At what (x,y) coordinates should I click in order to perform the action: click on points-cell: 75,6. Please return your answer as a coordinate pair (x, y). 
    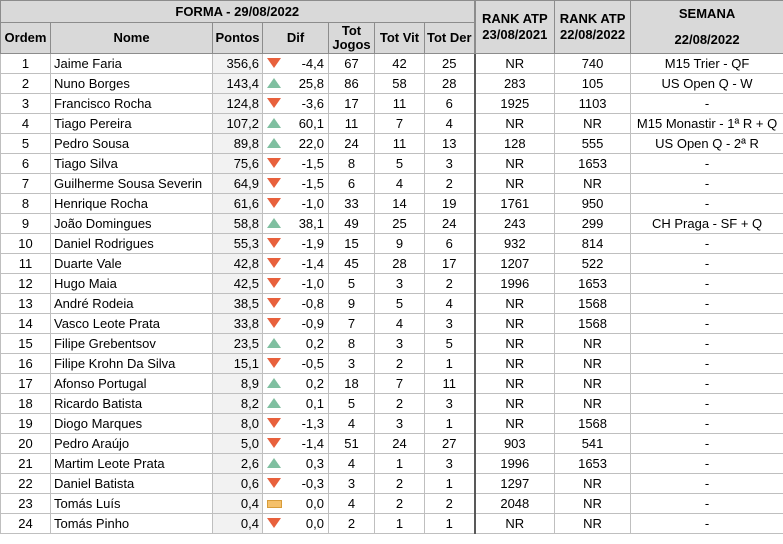
    Looking at the image, I should click on (237, 163).